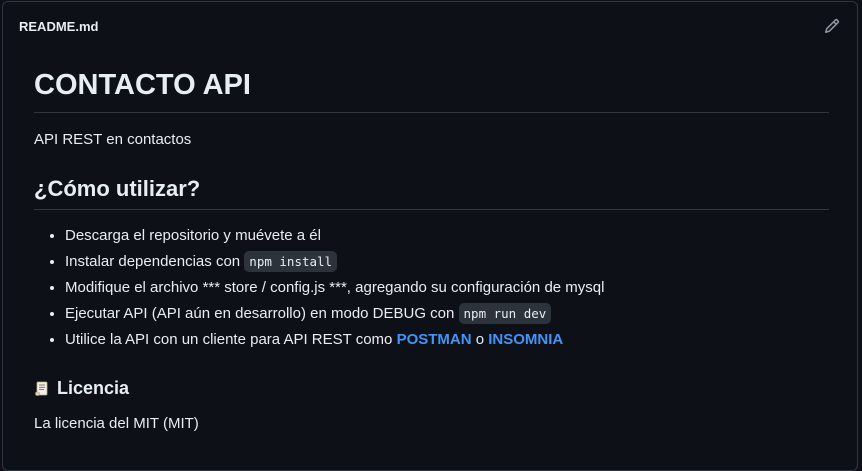 The image size is (862, 471). Describe the element at coordinates (93, 388) in the screenshot. I see `license-heading: Licencia` at that location.